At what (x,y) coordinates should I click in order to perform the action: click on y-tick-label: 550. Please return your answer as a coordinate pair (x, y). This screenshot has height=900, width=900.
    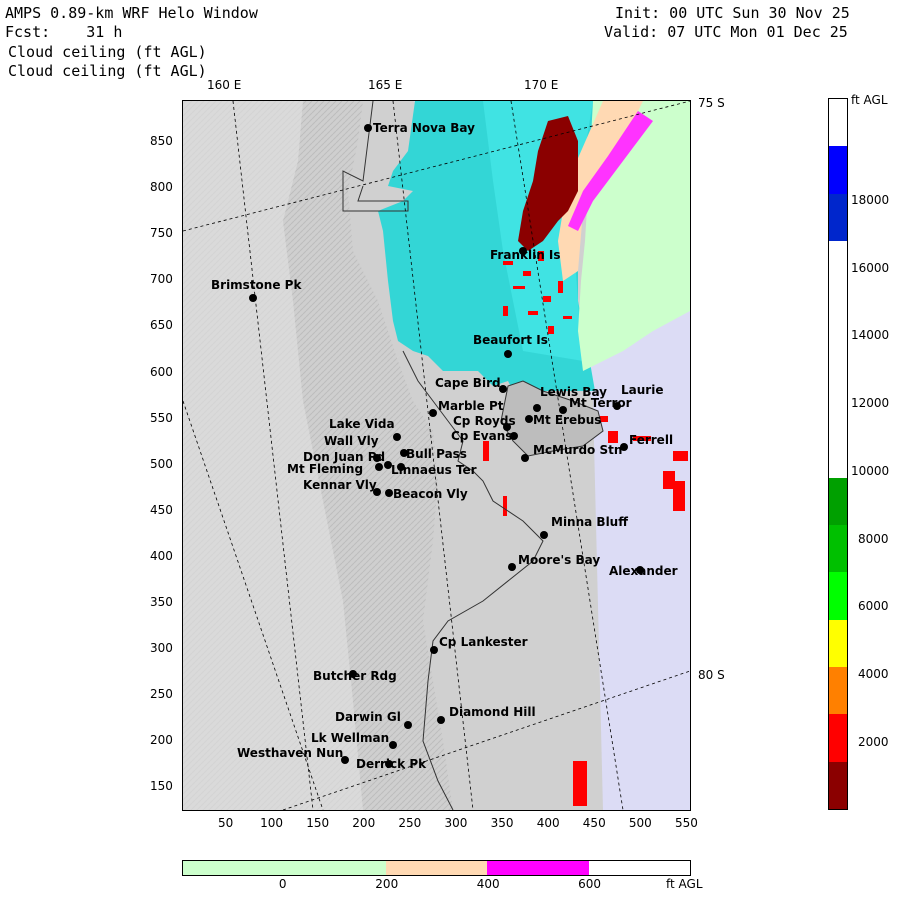
    Looking at the image, I should click on (161, 417).